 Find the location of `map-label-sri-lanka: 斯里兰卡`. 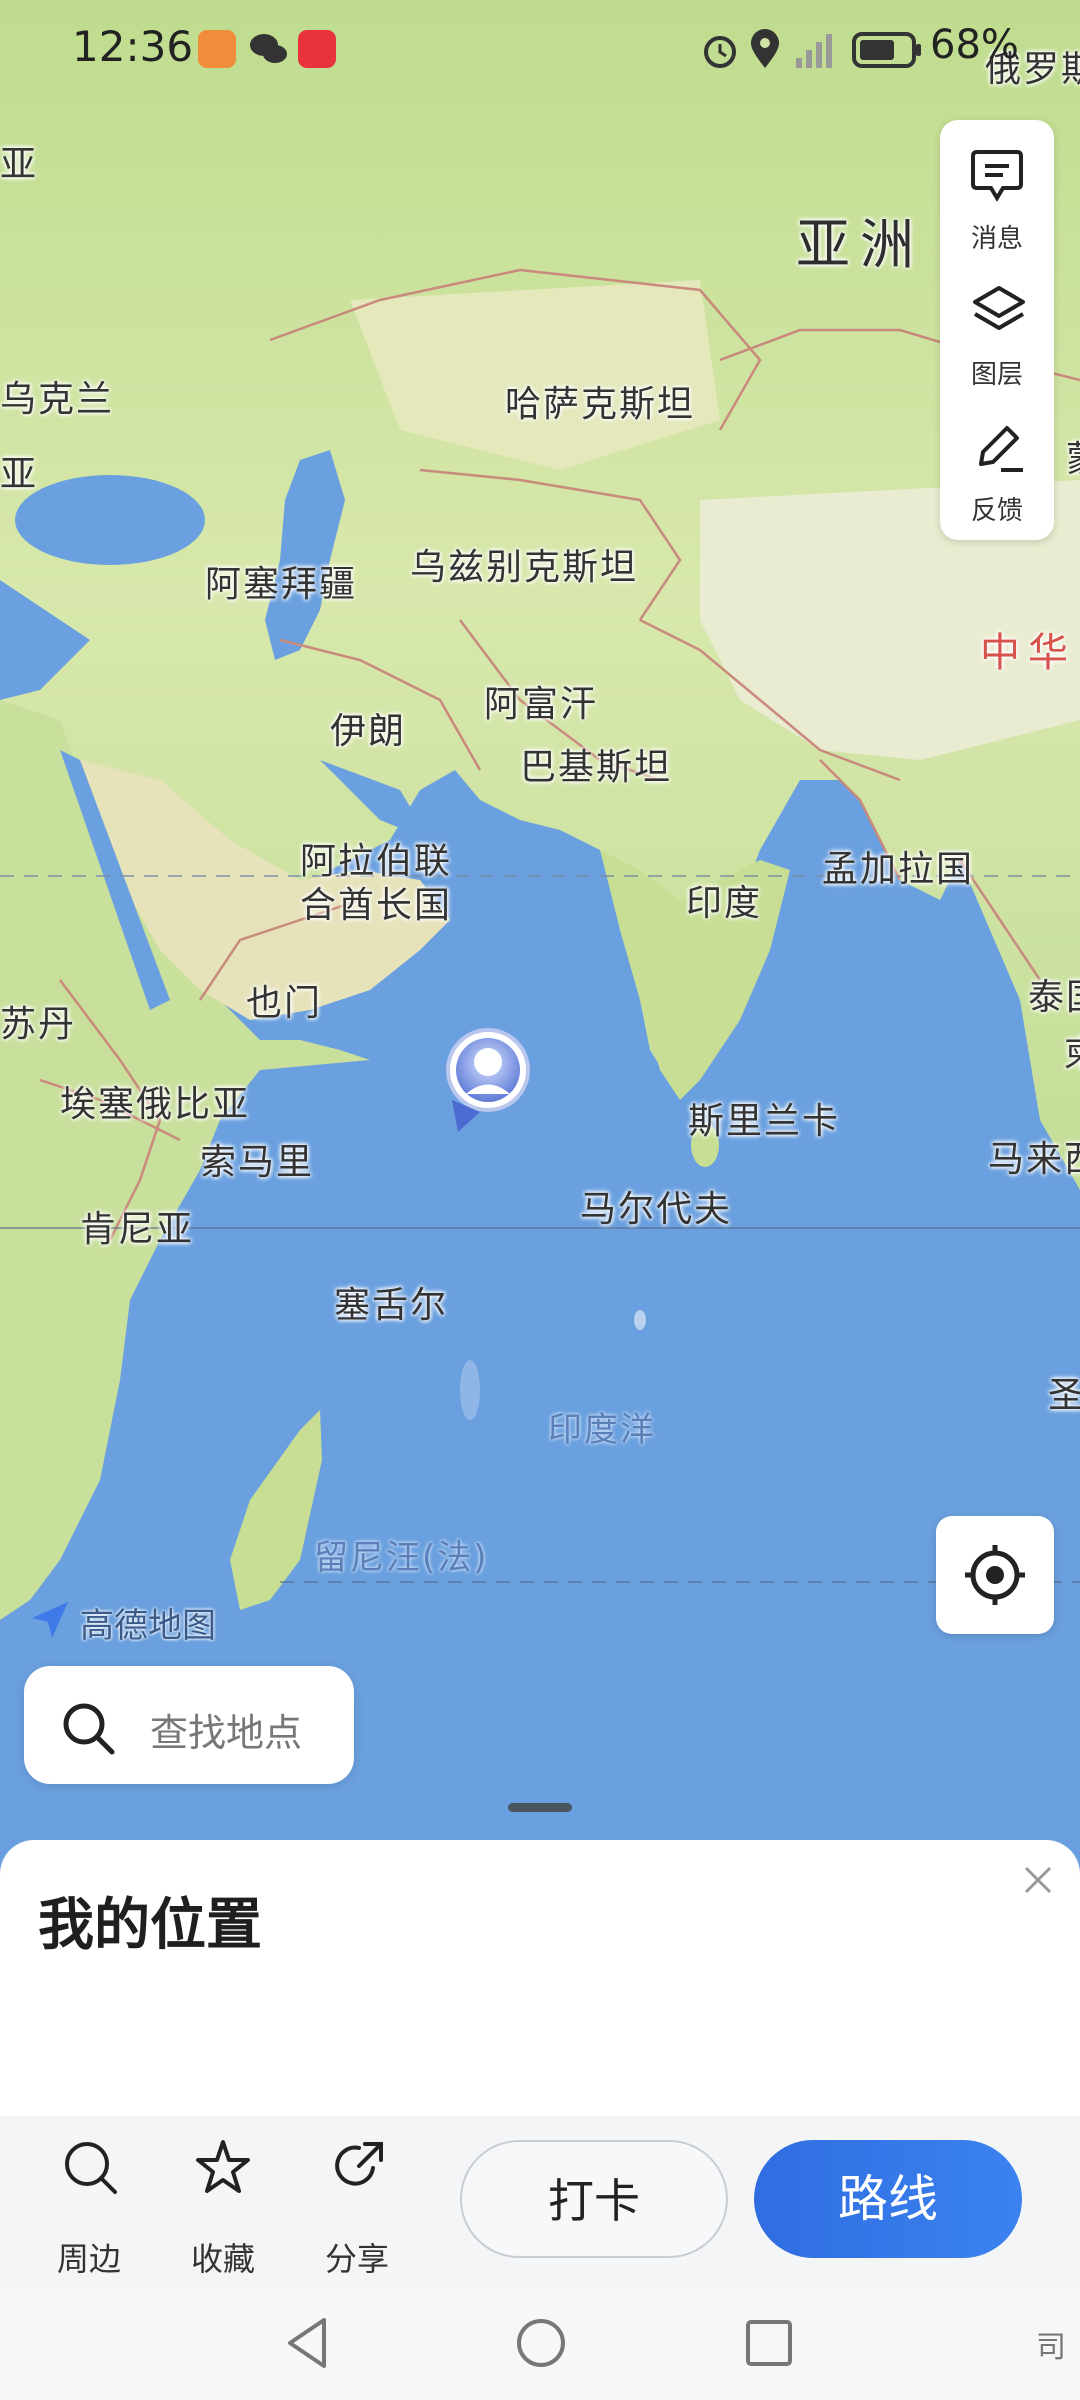

map-label-sri-lanka: 斯里兰卡 is located at coordinates (764, 1121).